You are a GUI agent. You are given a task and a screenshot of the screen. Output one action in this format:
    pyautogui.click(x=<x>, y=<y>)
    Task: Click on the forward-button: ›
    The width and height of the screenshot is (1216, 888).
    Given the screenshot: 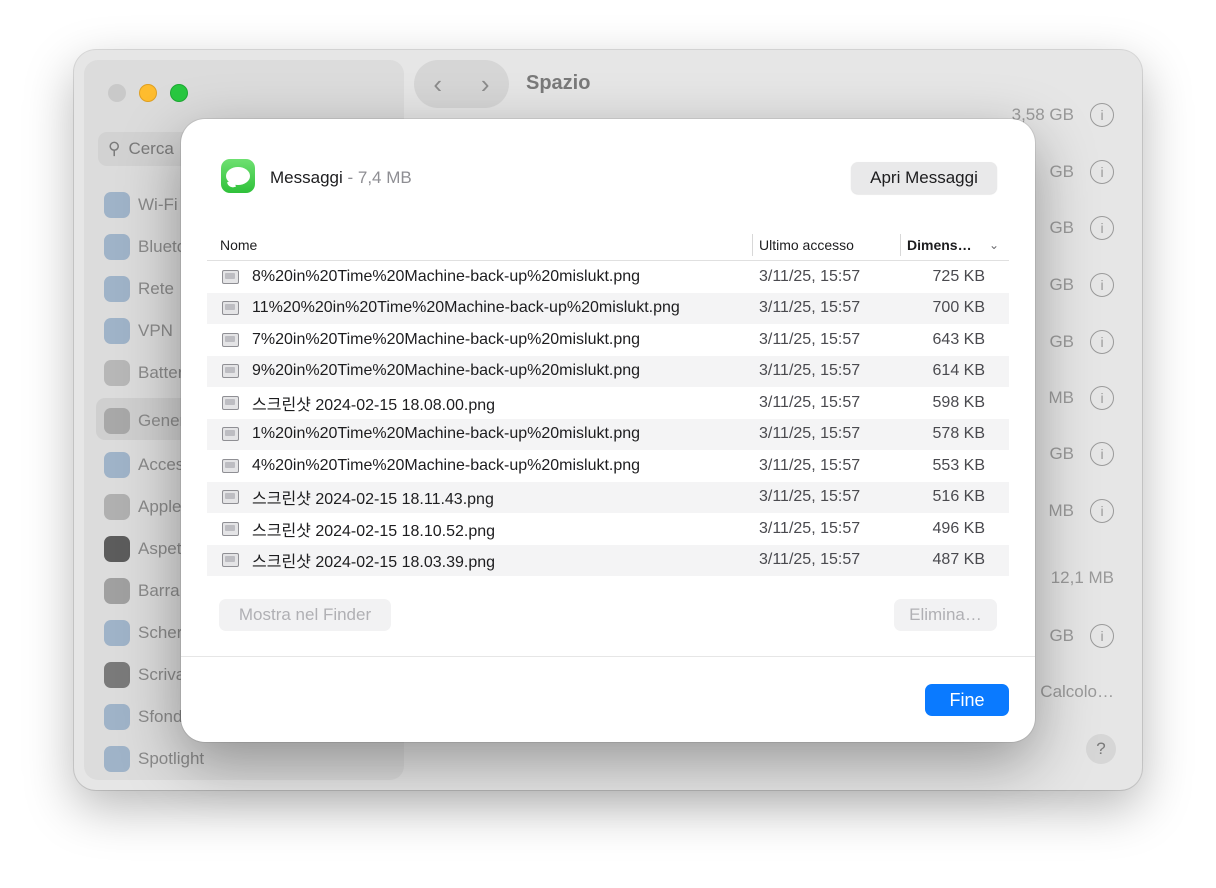 What is the action you would take?
    pyautogui.click(x=485, y=84)
    